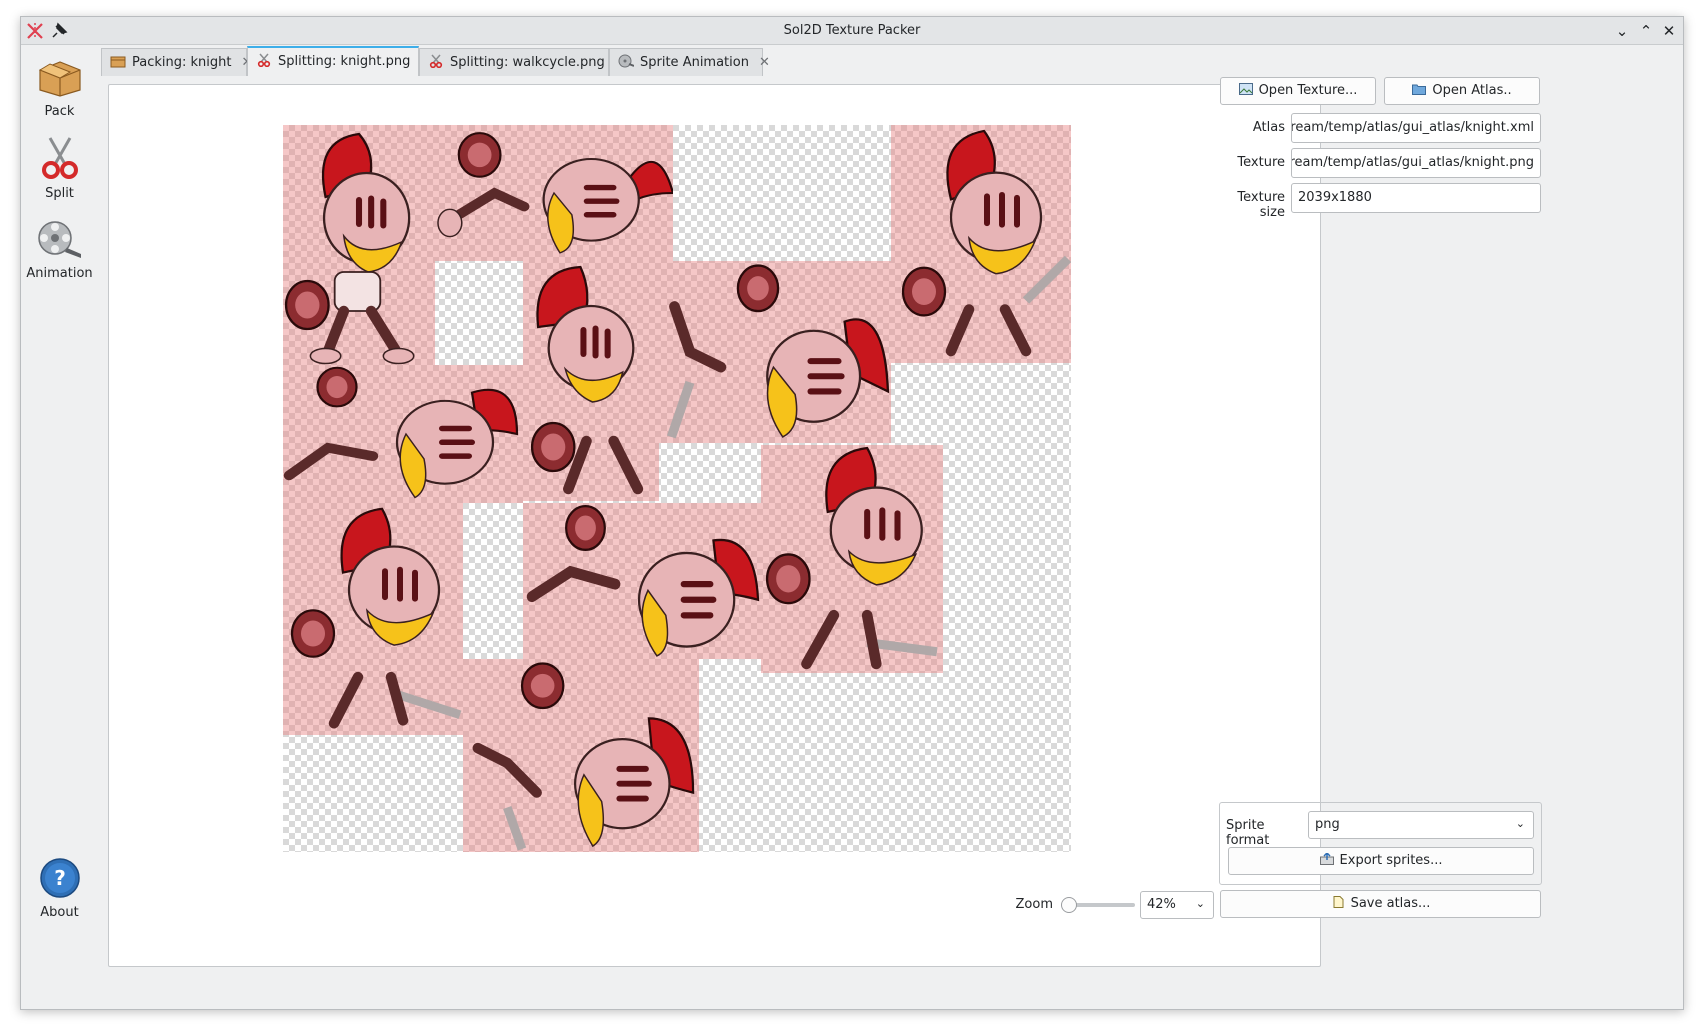 The width and height of the screenshot is (1703, 1032). I want to click on minimize-button: ⌄, so click(1622, 31).